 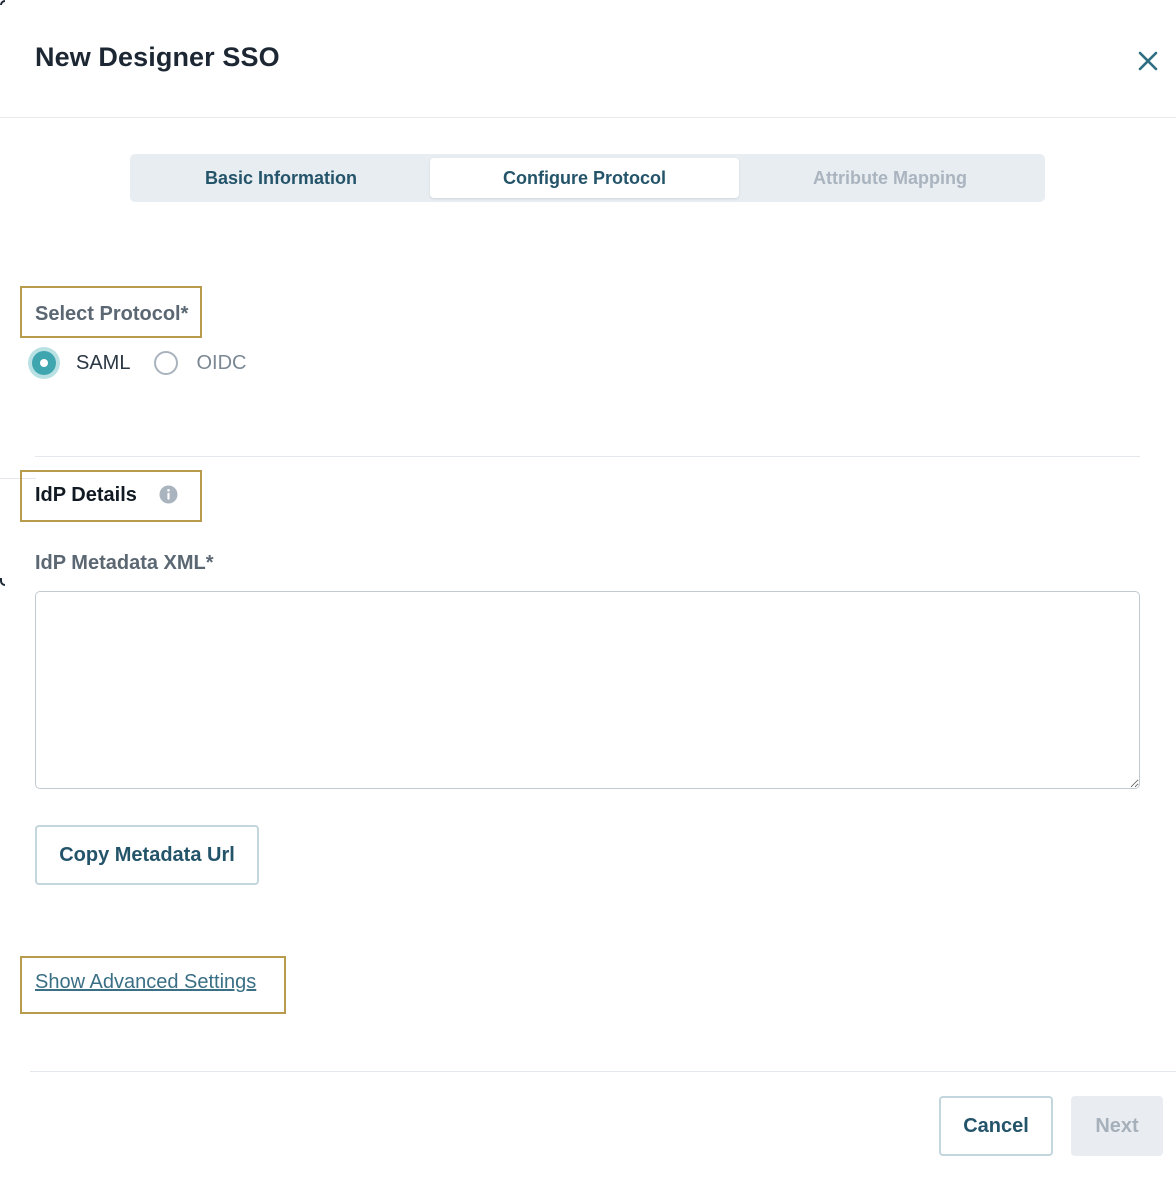 I want to click on dialog-title: New Designer SSO, so click(x=157, y=57).